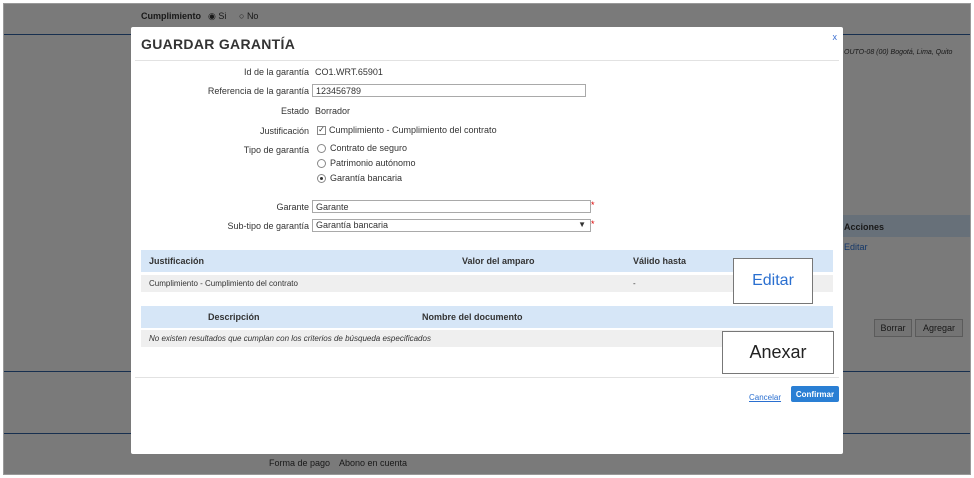  I want to click on column-header: Justificación, so click(177, 261).